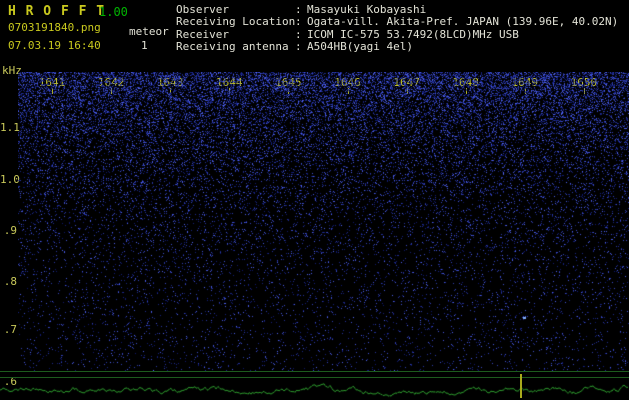 This screenshot has height=400, width=629. I want to click on info-label: Receiving antenna, so click(232, 47).